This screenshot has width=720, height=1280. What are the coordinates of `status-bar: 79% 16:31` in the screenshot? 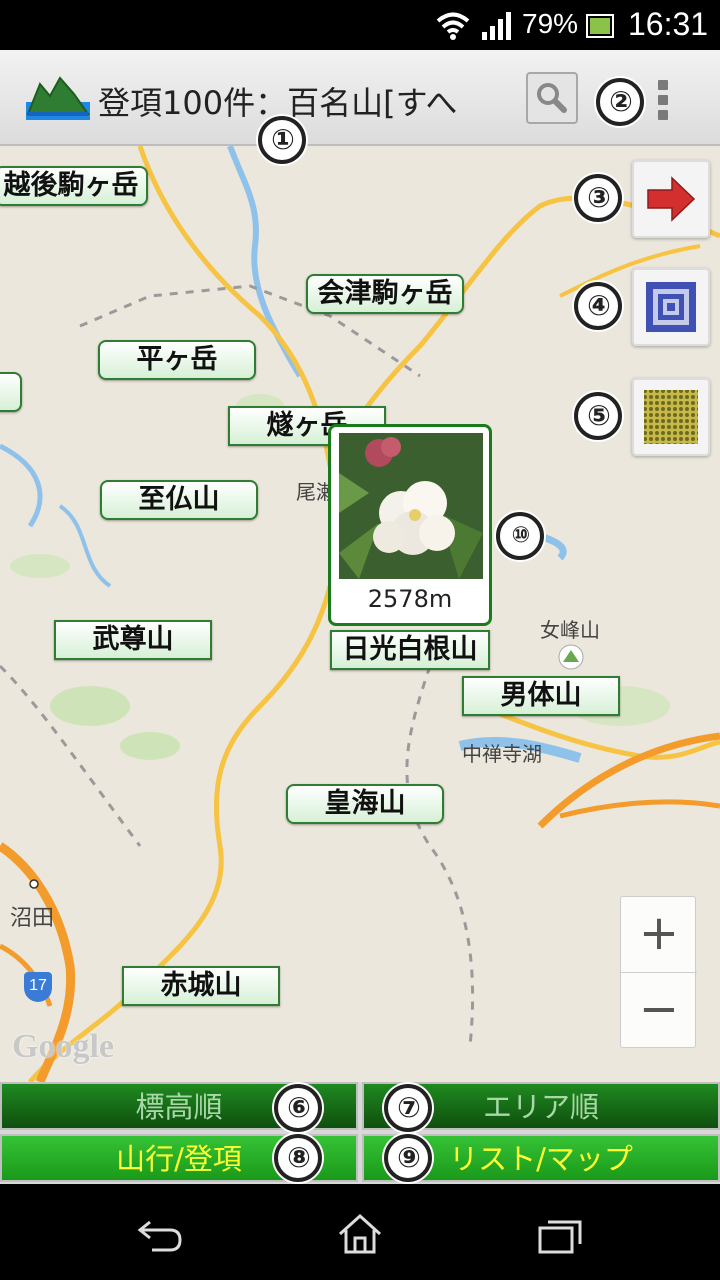 It's located at (360, 25).